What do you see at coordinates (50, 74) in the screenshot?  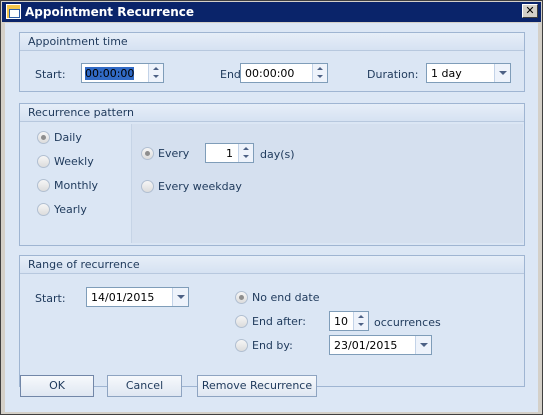 I see `start-time-label: Start:` at bounding box center [50, 74].